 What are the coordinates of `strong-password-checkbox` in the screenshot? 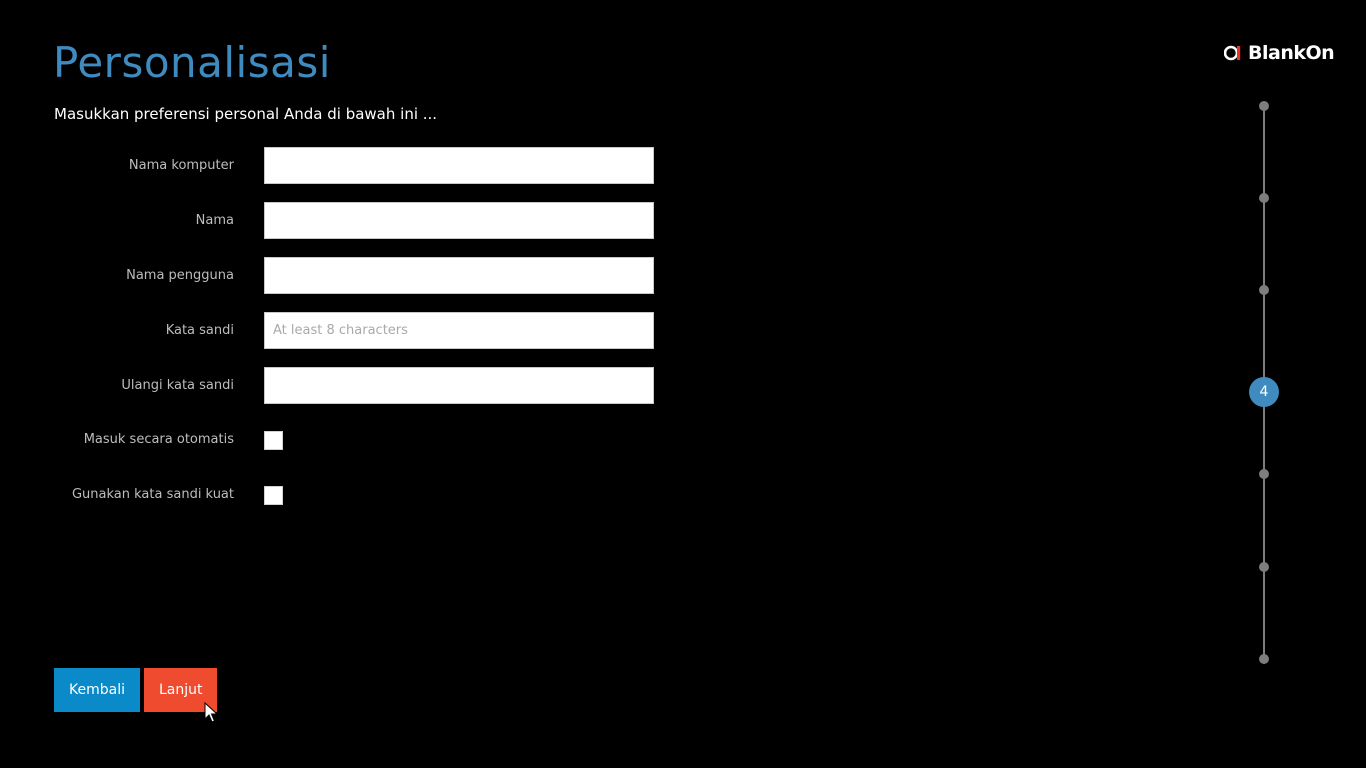 It's located at (273, 495).